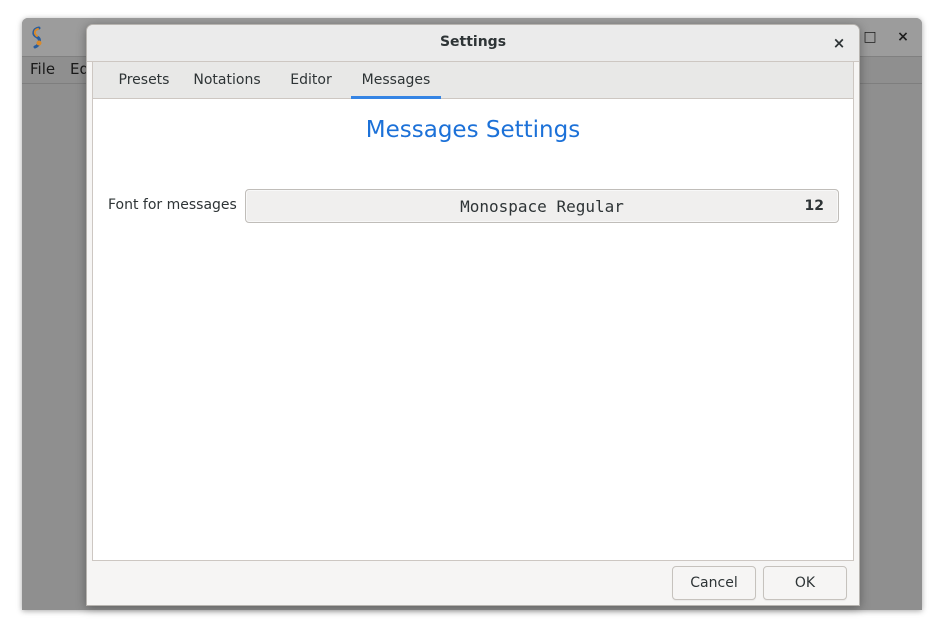  Describe the element at coordinates (311, 80) in the screenshot. I see `tab-editor: Editor` at that location.